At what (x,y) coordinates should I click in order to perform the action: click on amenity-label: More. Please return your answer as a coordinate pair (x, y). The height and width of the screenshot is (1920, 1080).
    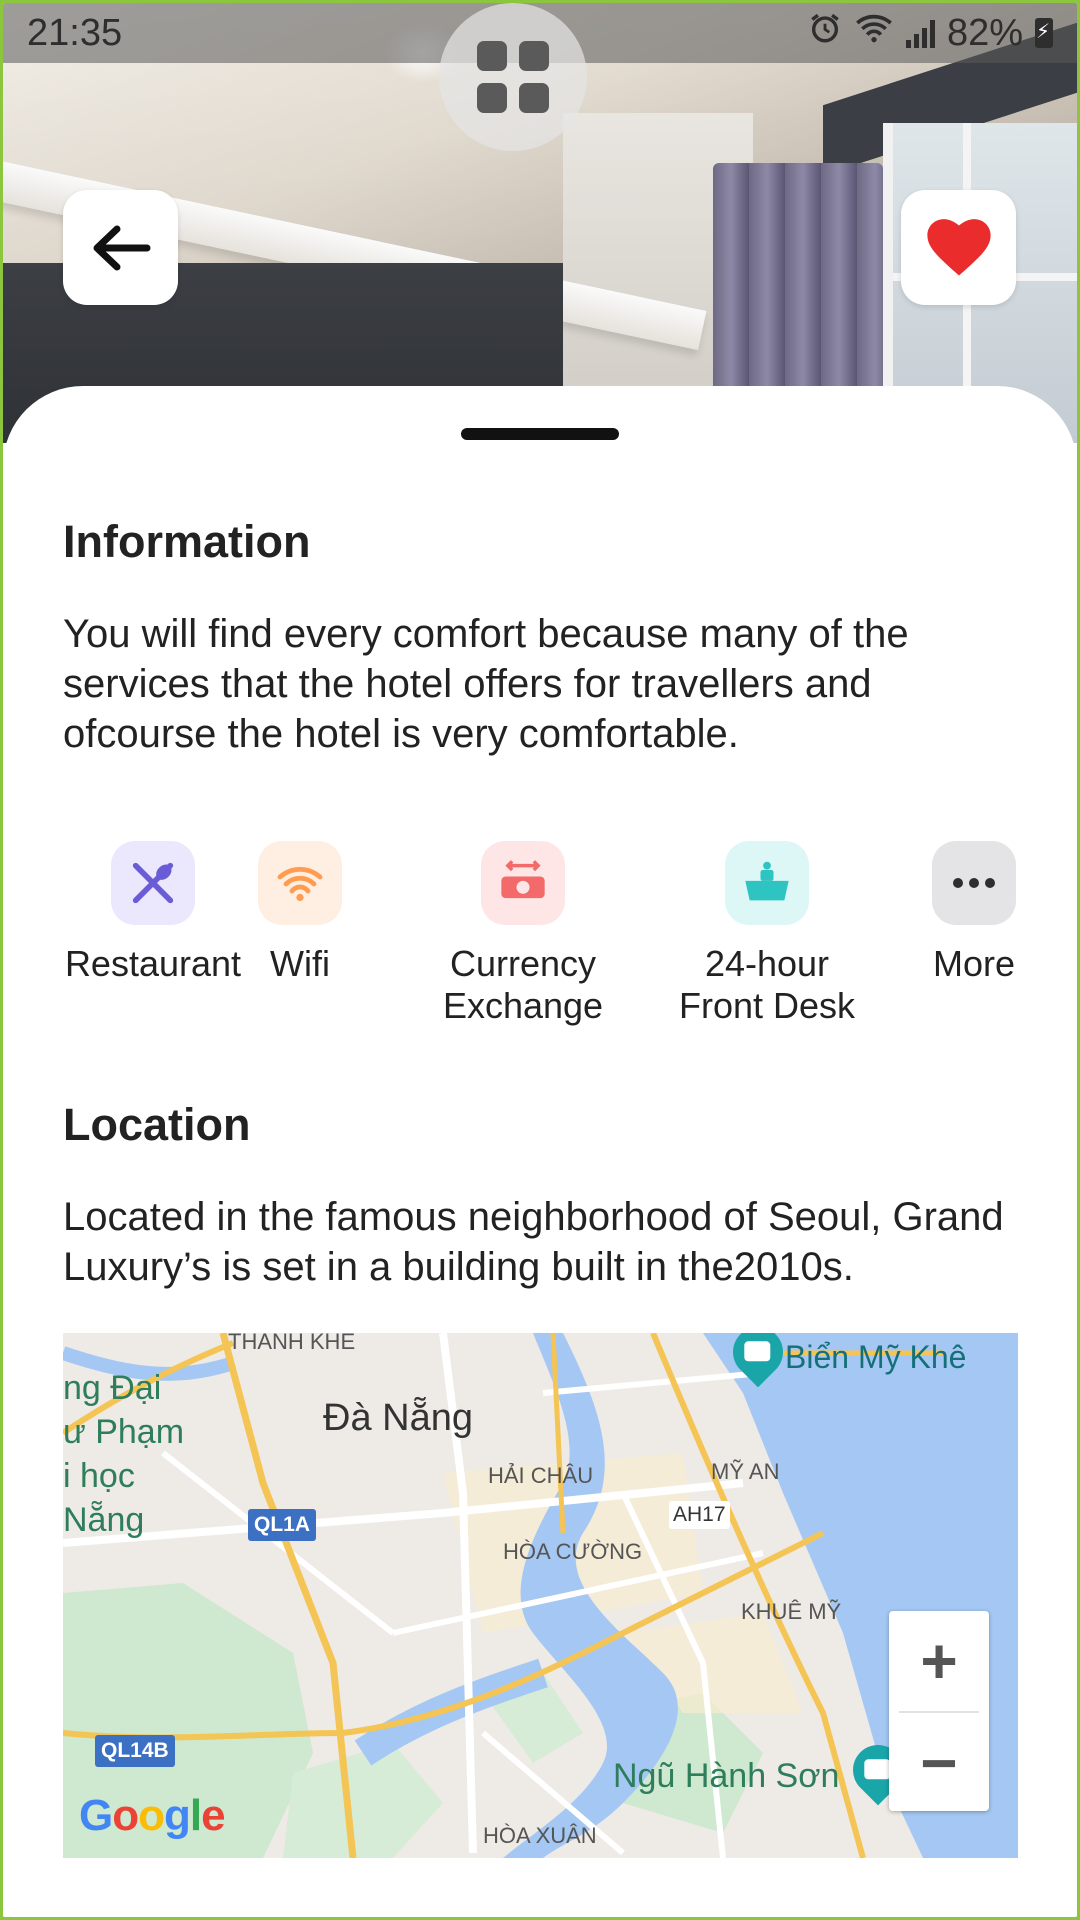
    Looking at the image, I should click on (974, 963).